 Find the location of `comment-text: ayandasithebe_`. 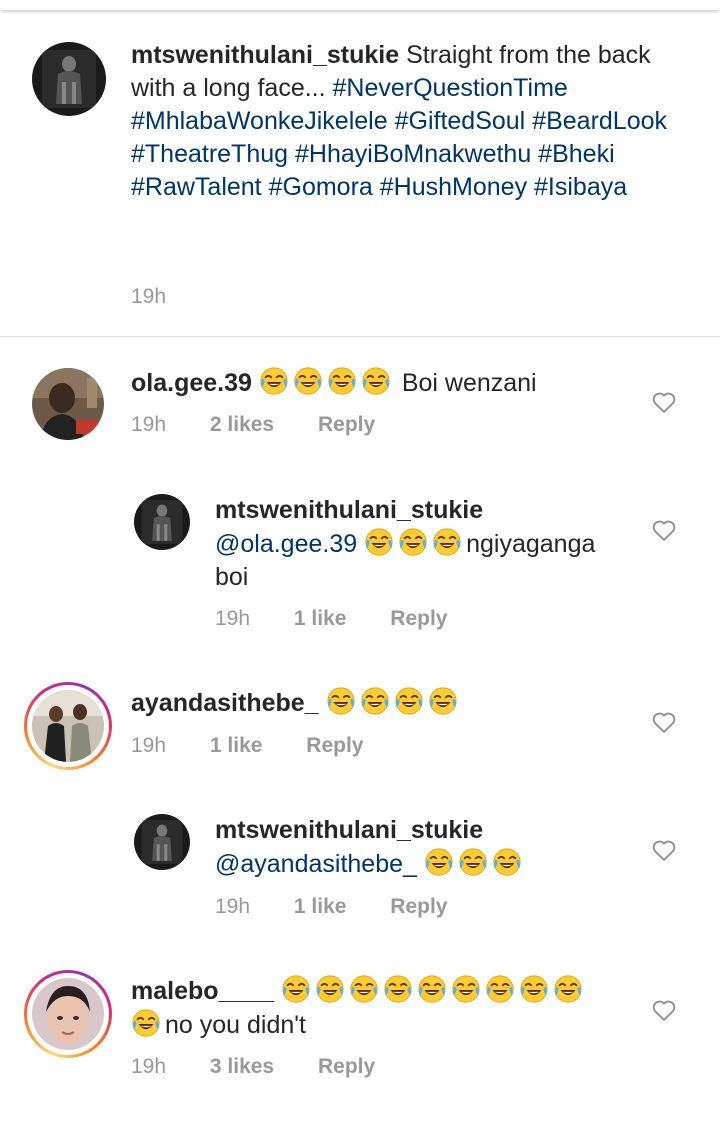

comment-text: ayandasithebe_ is located at coordinates (386, 703).